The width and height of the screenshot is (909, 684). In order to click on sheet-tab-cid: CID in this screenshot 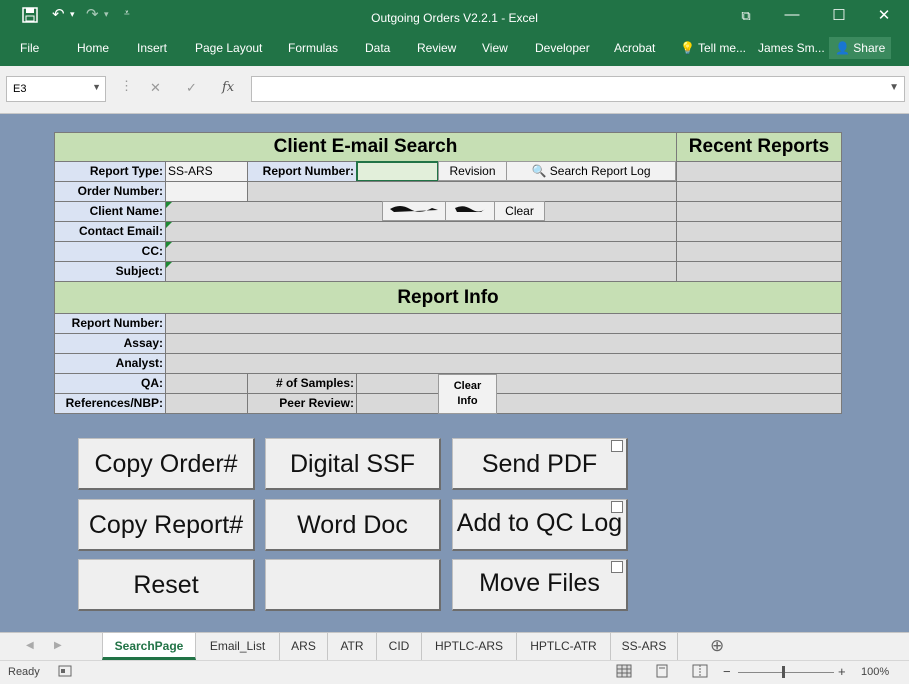, I will do `click(399, 646)`.